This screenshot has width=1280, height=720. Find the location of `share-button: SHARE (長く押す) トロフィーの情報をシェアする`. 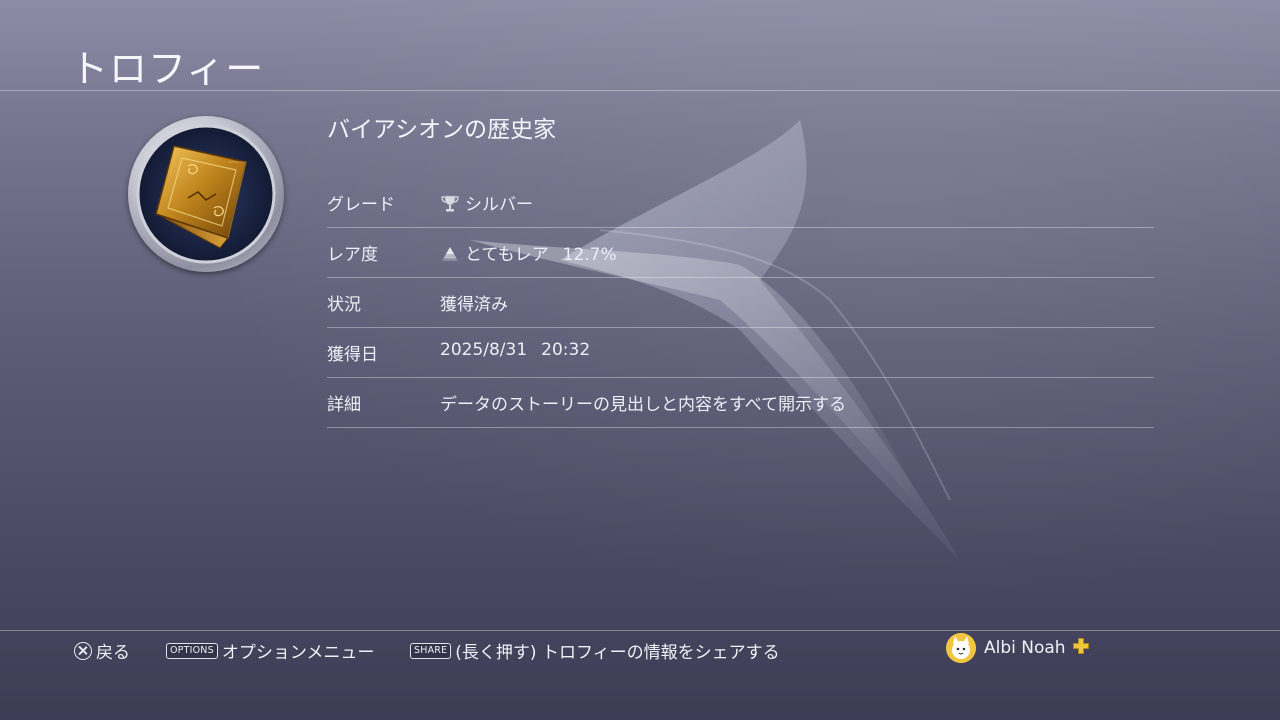

share-button: SHARE (長く押す) トロフィーの情報をシェアする is located at coordinates (595, 650).